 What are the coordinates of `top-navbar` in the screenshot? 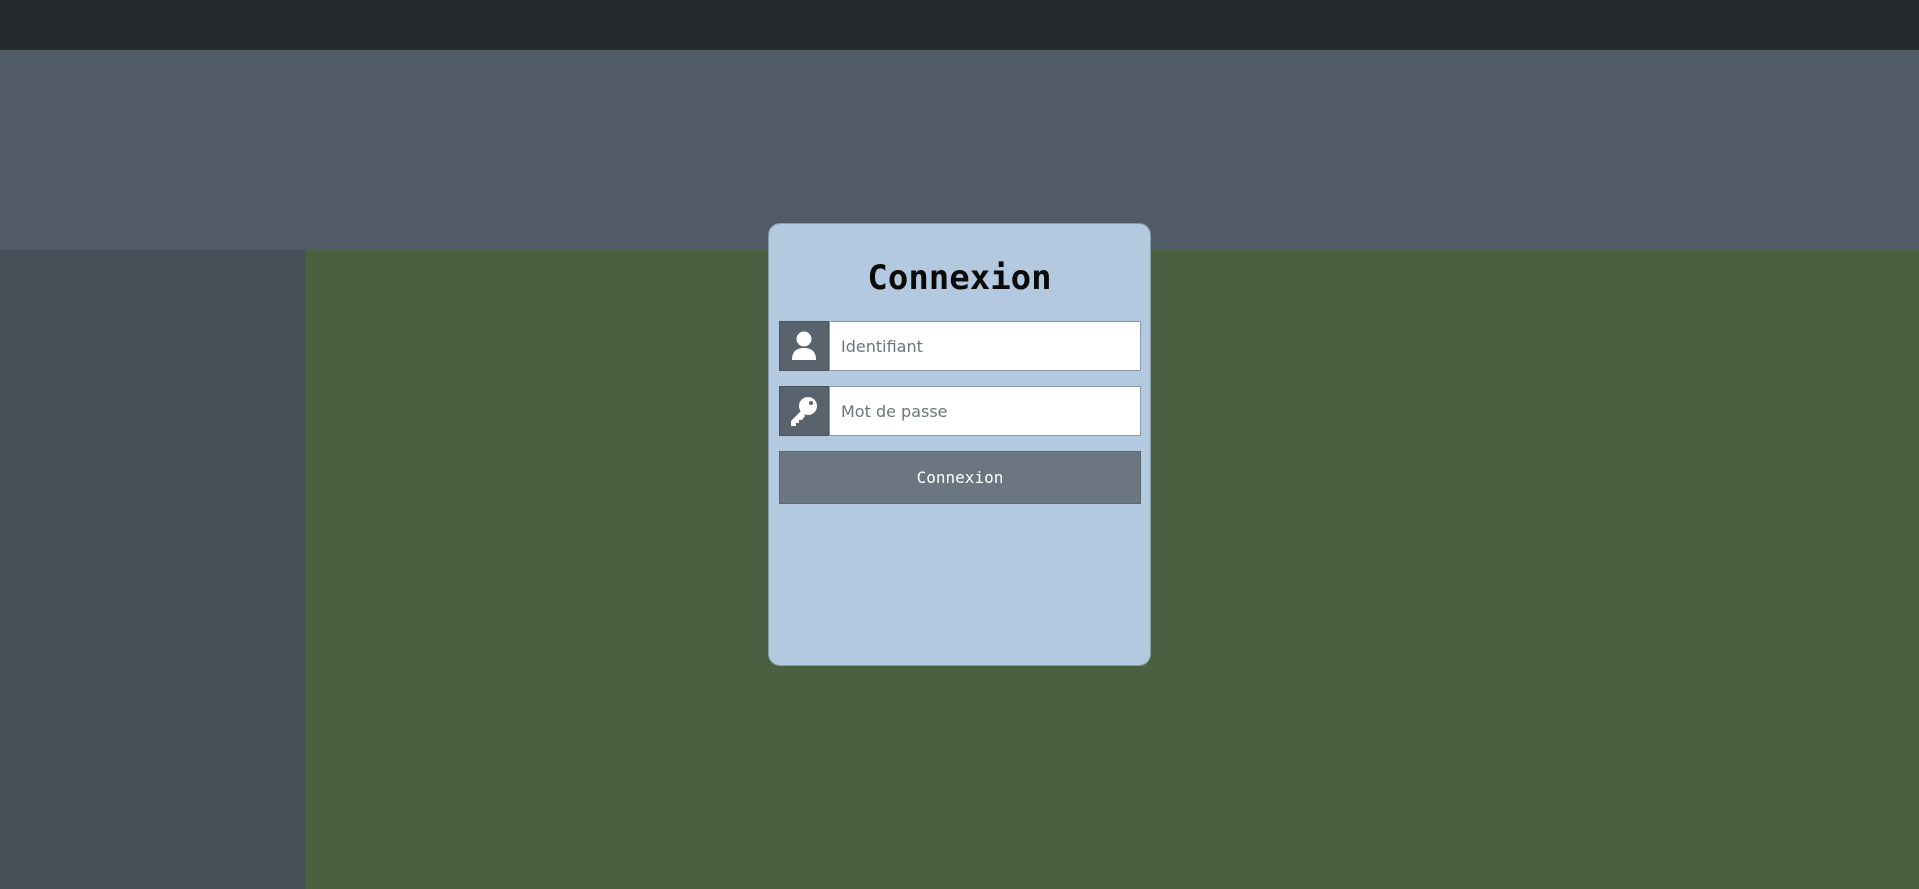 It's located at (959, 25).